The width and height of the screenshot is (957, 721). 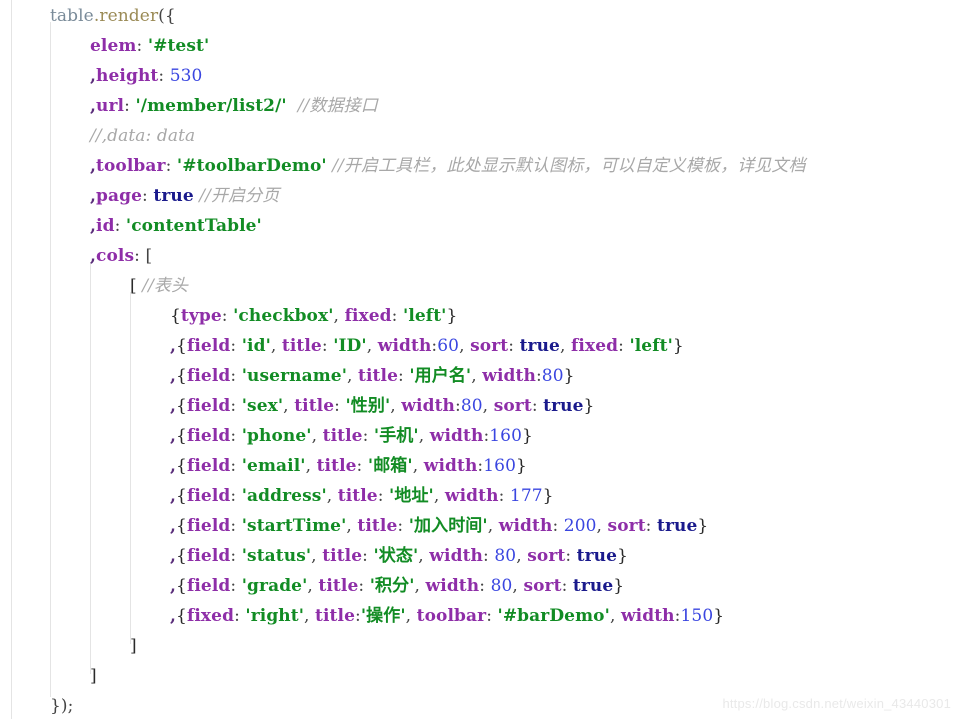 I want to click on token-key: cols, so click(x=115, y=256).